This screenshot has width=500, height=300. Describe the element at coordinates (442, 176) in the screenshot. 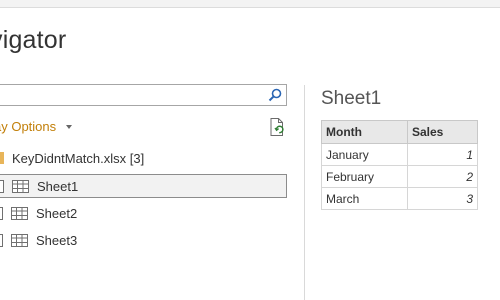

I see `table-cell: 2` at that location.